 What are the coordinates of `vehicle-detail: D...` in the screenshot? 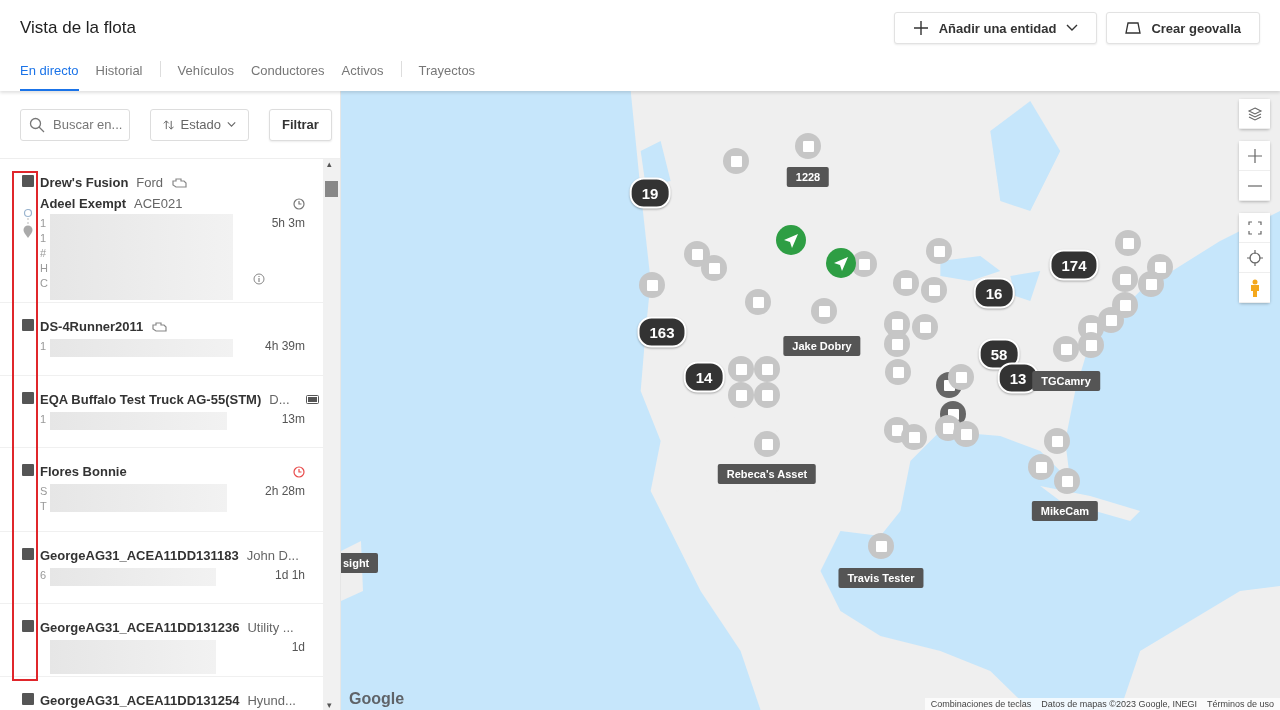 It's located at (279, 399).